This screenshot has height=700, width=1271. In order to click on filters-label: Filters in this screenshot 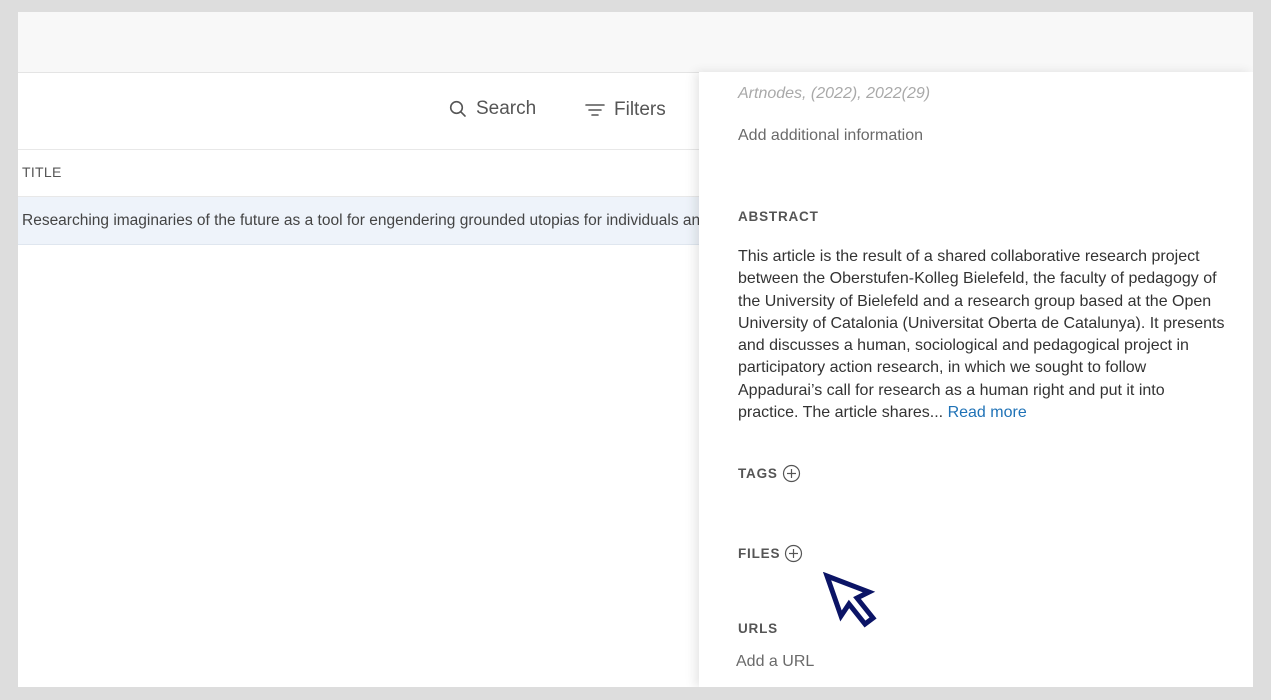, I will do `click(640, 109)`.